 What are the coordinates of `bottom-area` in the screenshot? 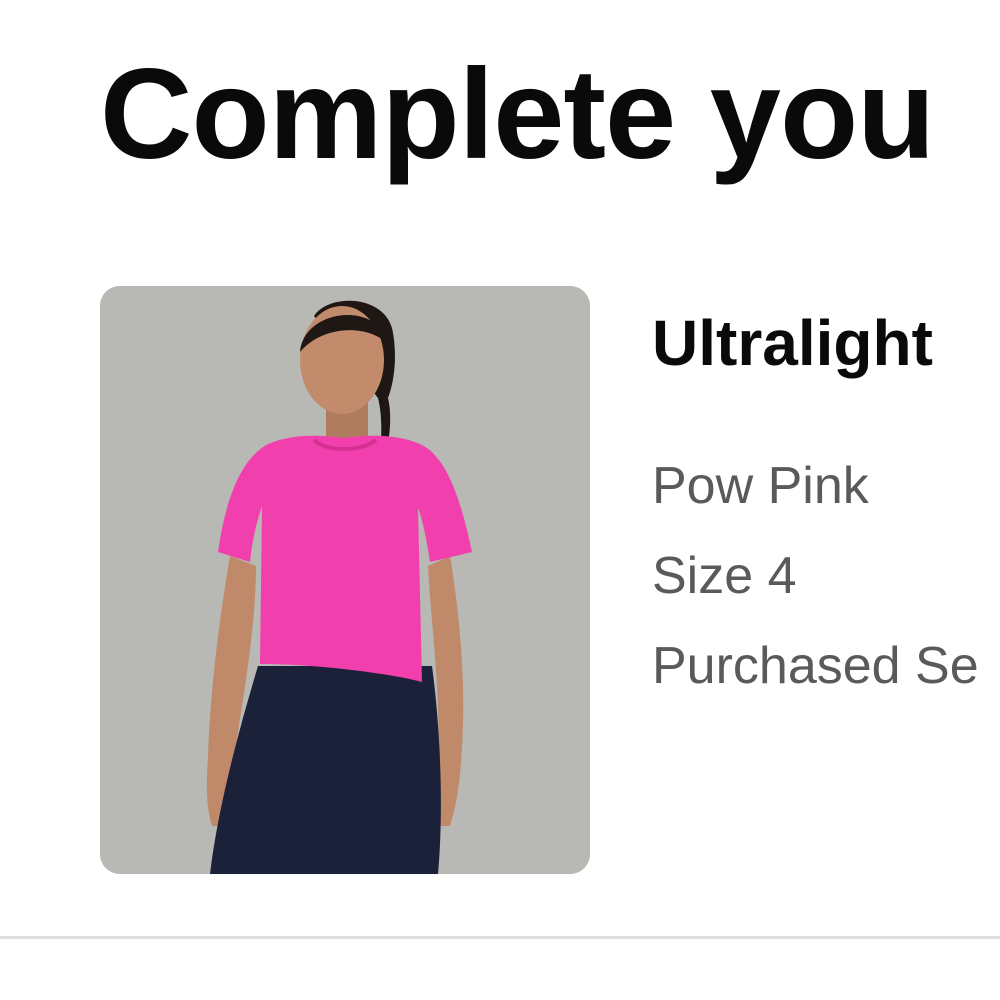 It's located at (500, 969).